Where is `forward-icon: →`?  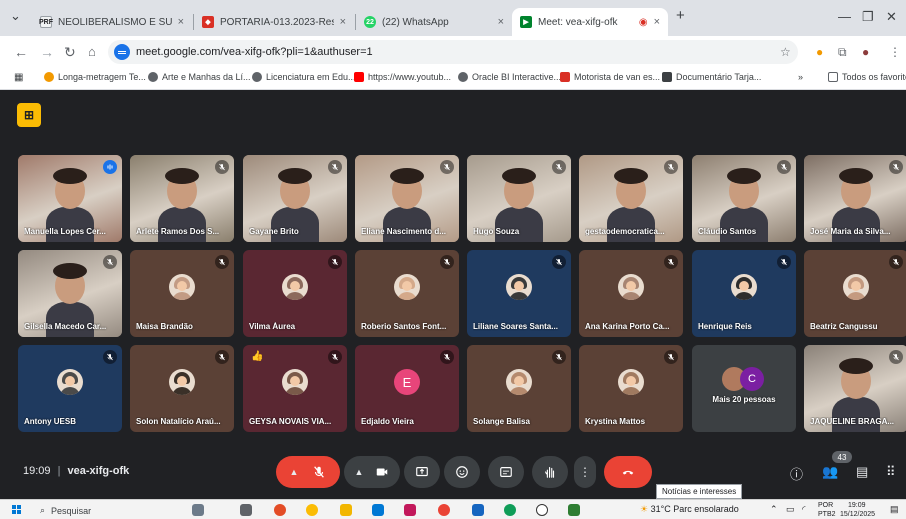
forward-icon: → is located at coordinates (47, 52).